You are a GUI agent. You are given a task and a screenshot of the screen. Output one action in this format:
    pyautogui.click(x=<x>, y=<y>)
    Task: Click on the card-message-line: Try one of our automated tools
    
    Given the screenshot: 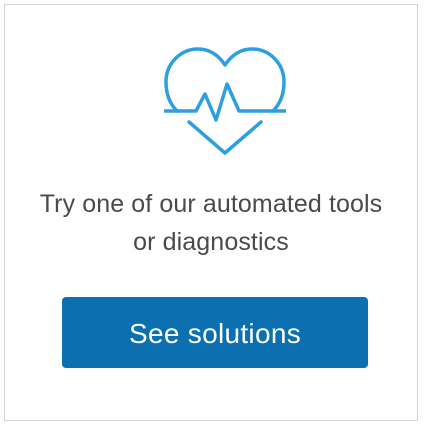 What is the action you would take?
    pyautogui.click(x=211, y=204)
    